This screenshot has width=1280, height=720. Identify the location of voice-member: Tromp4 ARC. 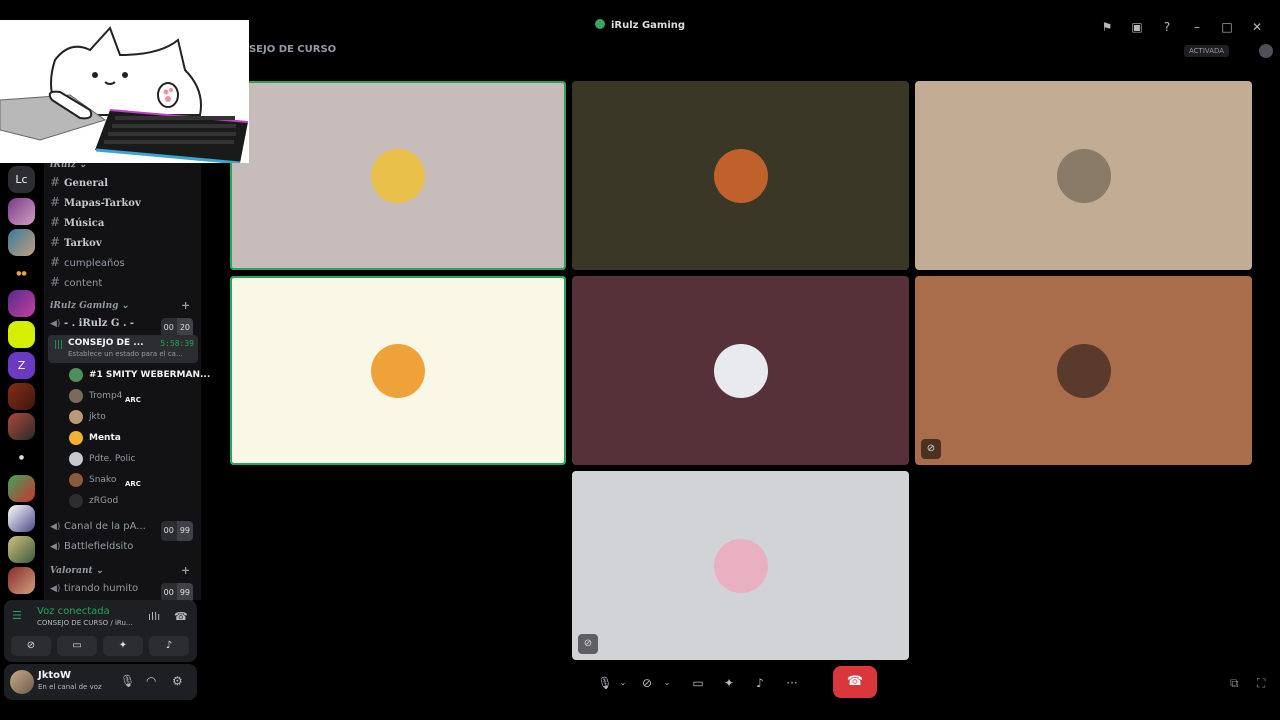
(132, 396).